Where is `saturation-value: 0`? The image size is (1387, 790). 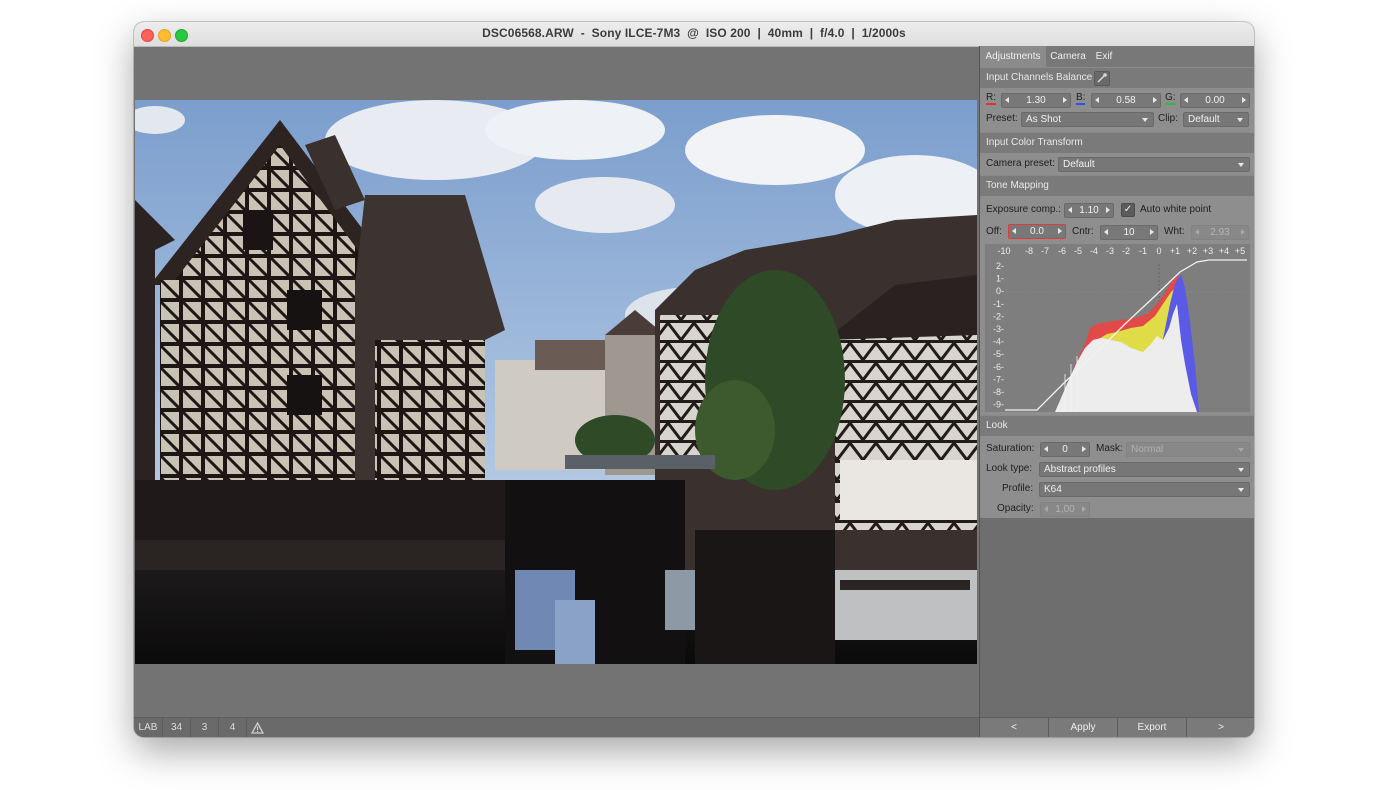
saturation-value: 0 is located at coordinates (1065, 449).